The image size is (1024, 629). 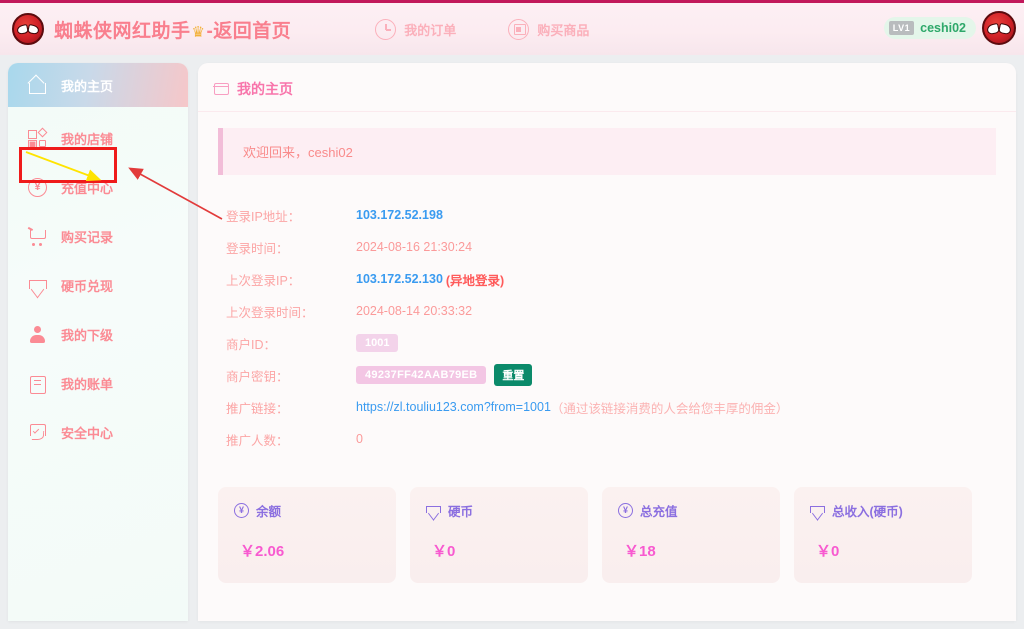 I want to click on info-value-promo-count: 0, so click(x=359, y=439).